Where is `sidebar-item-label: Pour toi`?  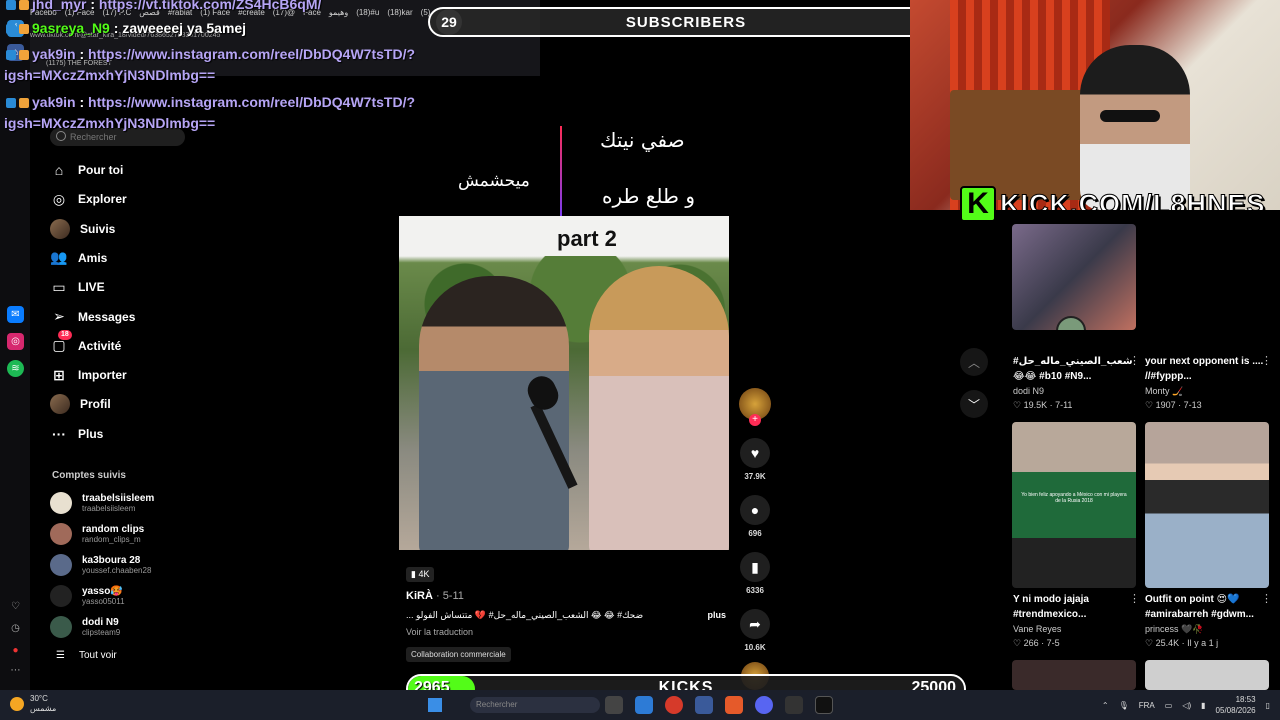
sidebar-item-label: Pour toi is located at coordinates (101, 170).